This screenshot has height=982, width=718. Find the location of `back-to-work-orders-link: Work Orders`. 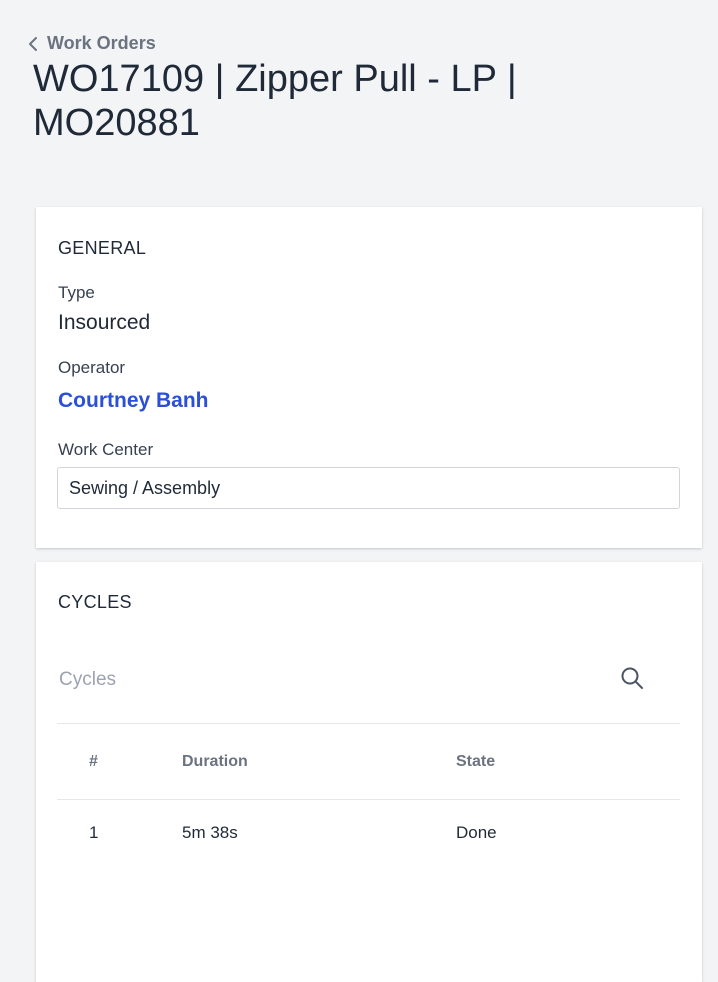

back-to-work-orders-link: Work Orders is located at coordinates (91, 43).